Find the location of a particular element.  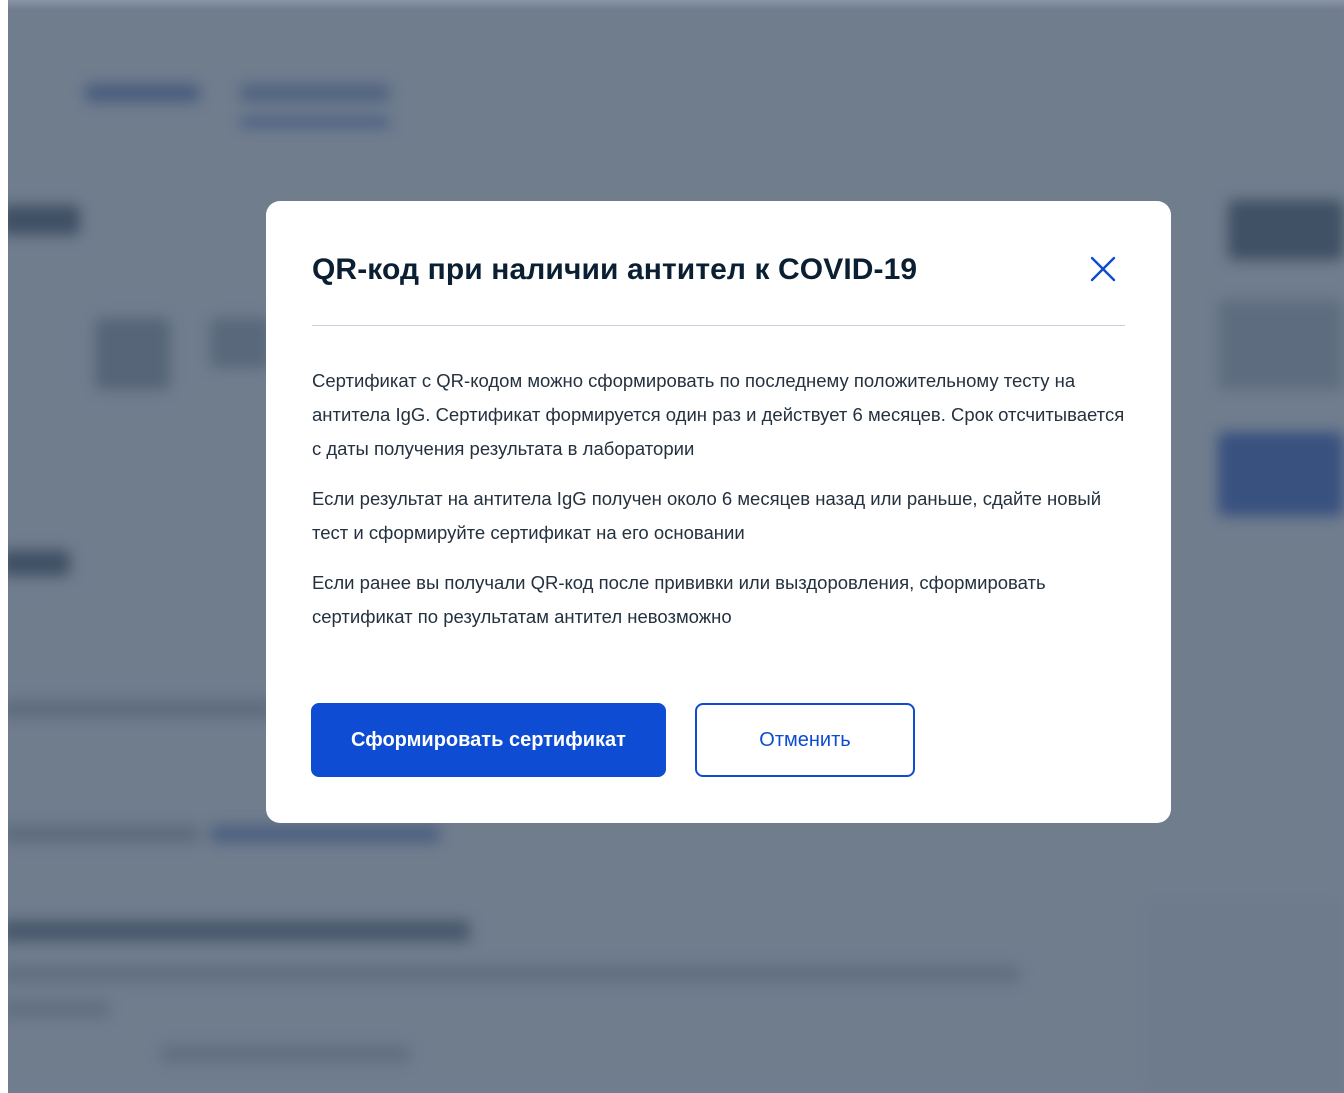

window-left-edge is located at coordinates (4, 546).